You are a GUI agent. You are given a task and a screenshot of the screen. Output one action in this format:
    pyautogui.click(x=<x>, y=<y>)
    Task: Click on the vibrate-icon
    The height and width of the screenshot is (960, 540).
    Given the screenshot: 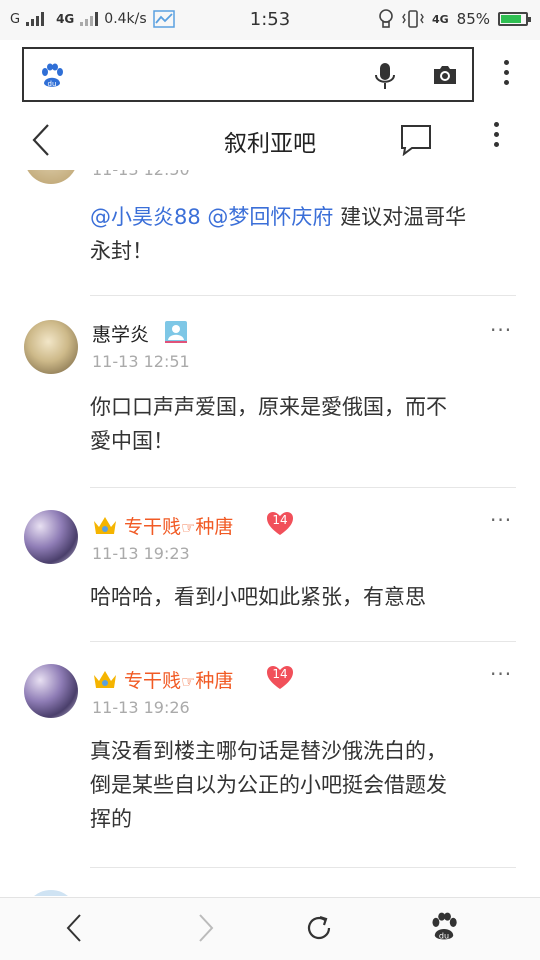 What is the action you would take?
    pyautogui.click(x=413, y=19)
    